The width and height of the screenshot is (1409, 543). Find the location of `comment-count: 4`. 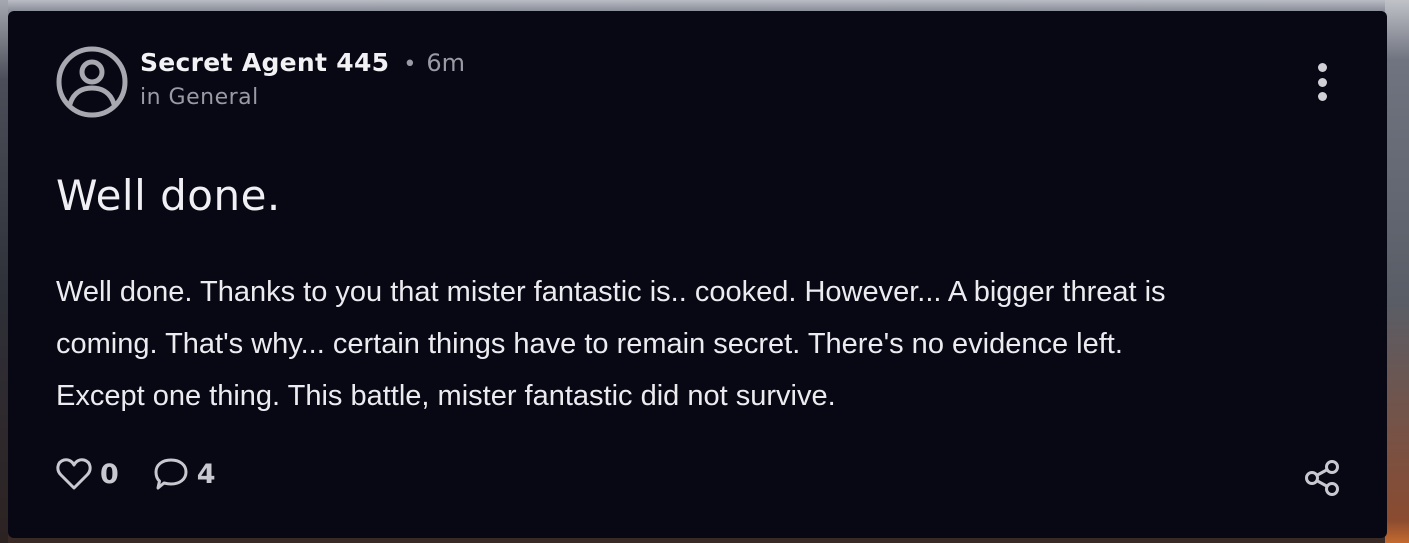

comment-count: 4 is located at coordinates (206, 474).